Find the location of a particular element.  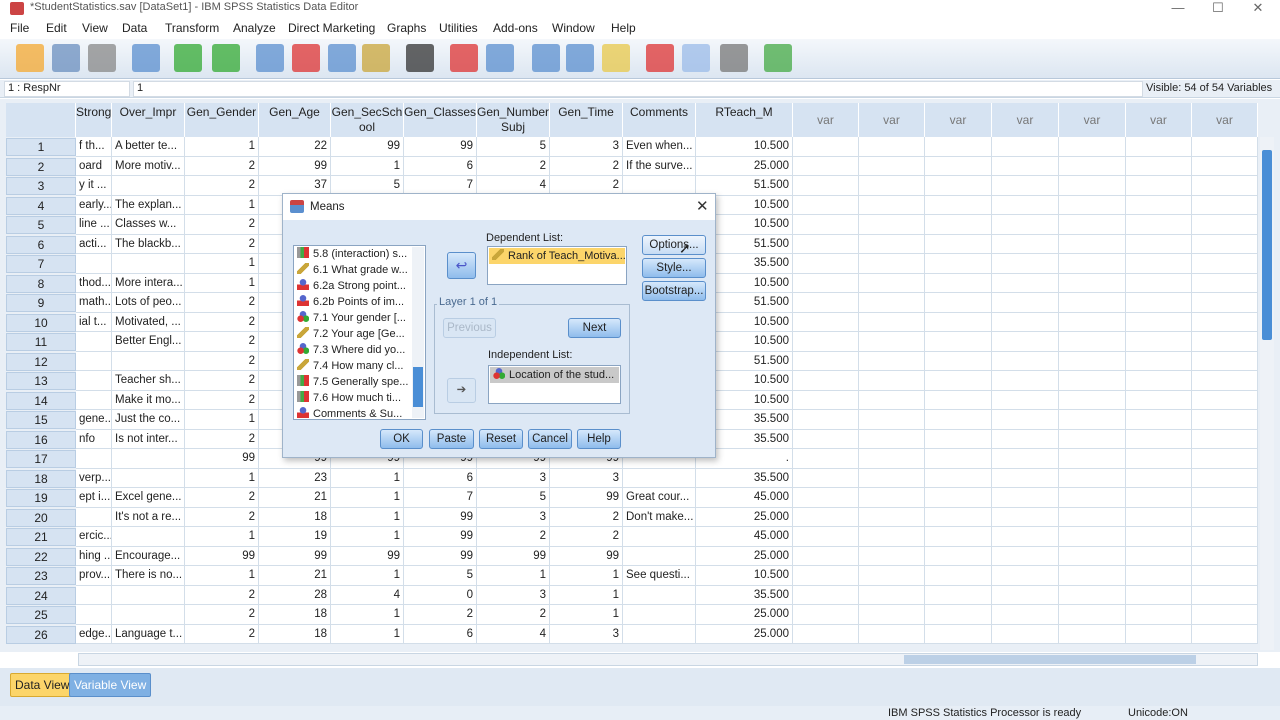

data-cell: nfo is located at coordinates (94, 439).